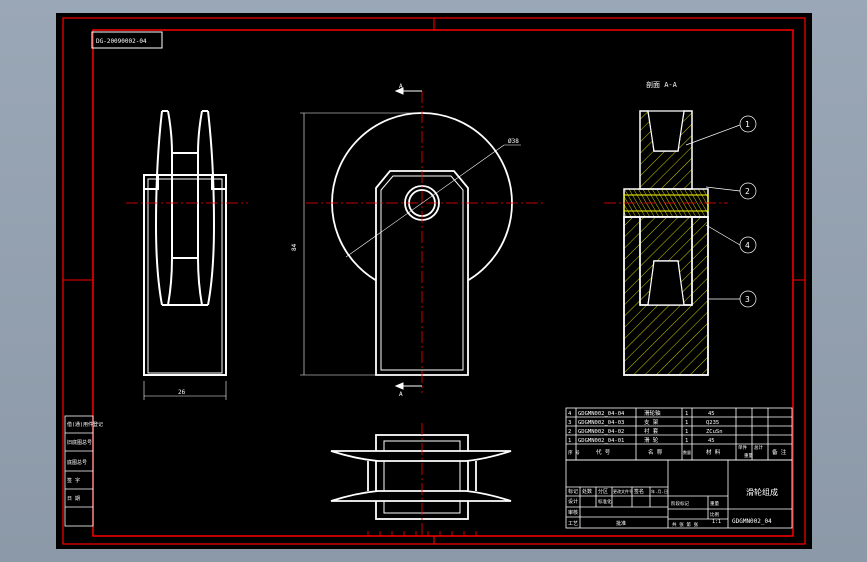  Describe the element at coordinates (752, 521) in the screenshot. I see `title-drawing-no: GDGMN002_04` at that location.